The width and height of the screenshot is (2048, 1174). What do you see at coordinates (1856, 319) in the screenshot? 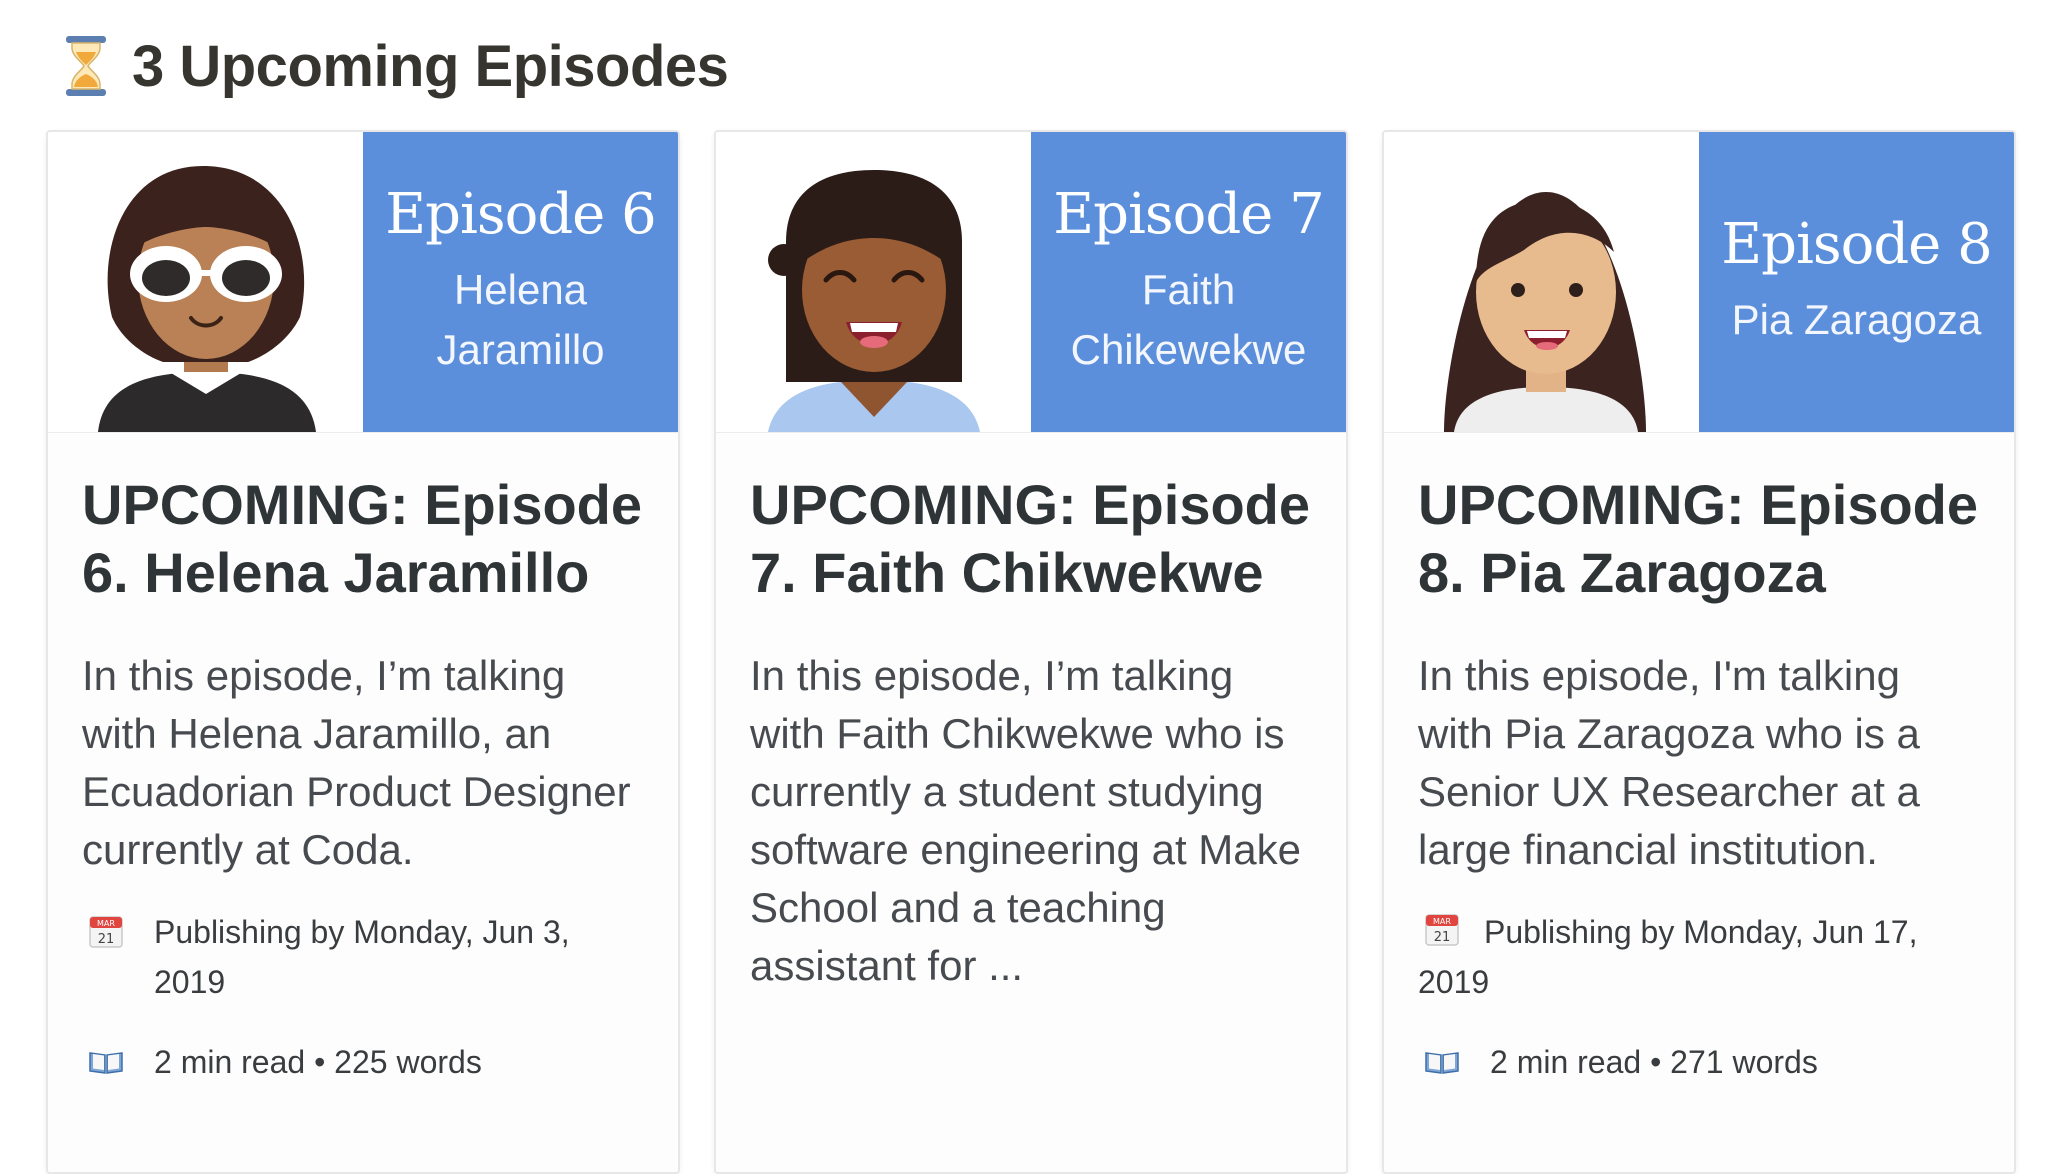
I see `cover-guest-name-line: Pia Zaragoza` at bounding box center [1856, 319].